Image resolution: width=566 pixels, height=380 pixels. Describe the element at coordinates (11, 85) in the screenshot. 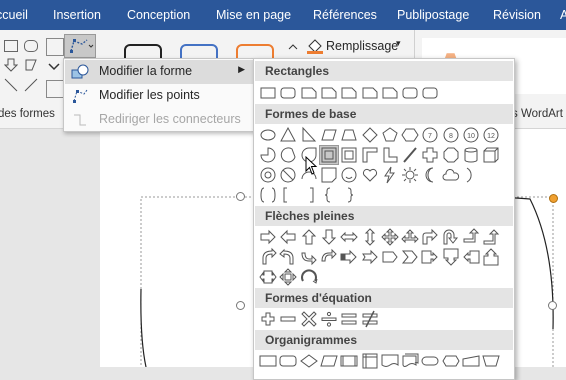

I see `line-icon` at that location.